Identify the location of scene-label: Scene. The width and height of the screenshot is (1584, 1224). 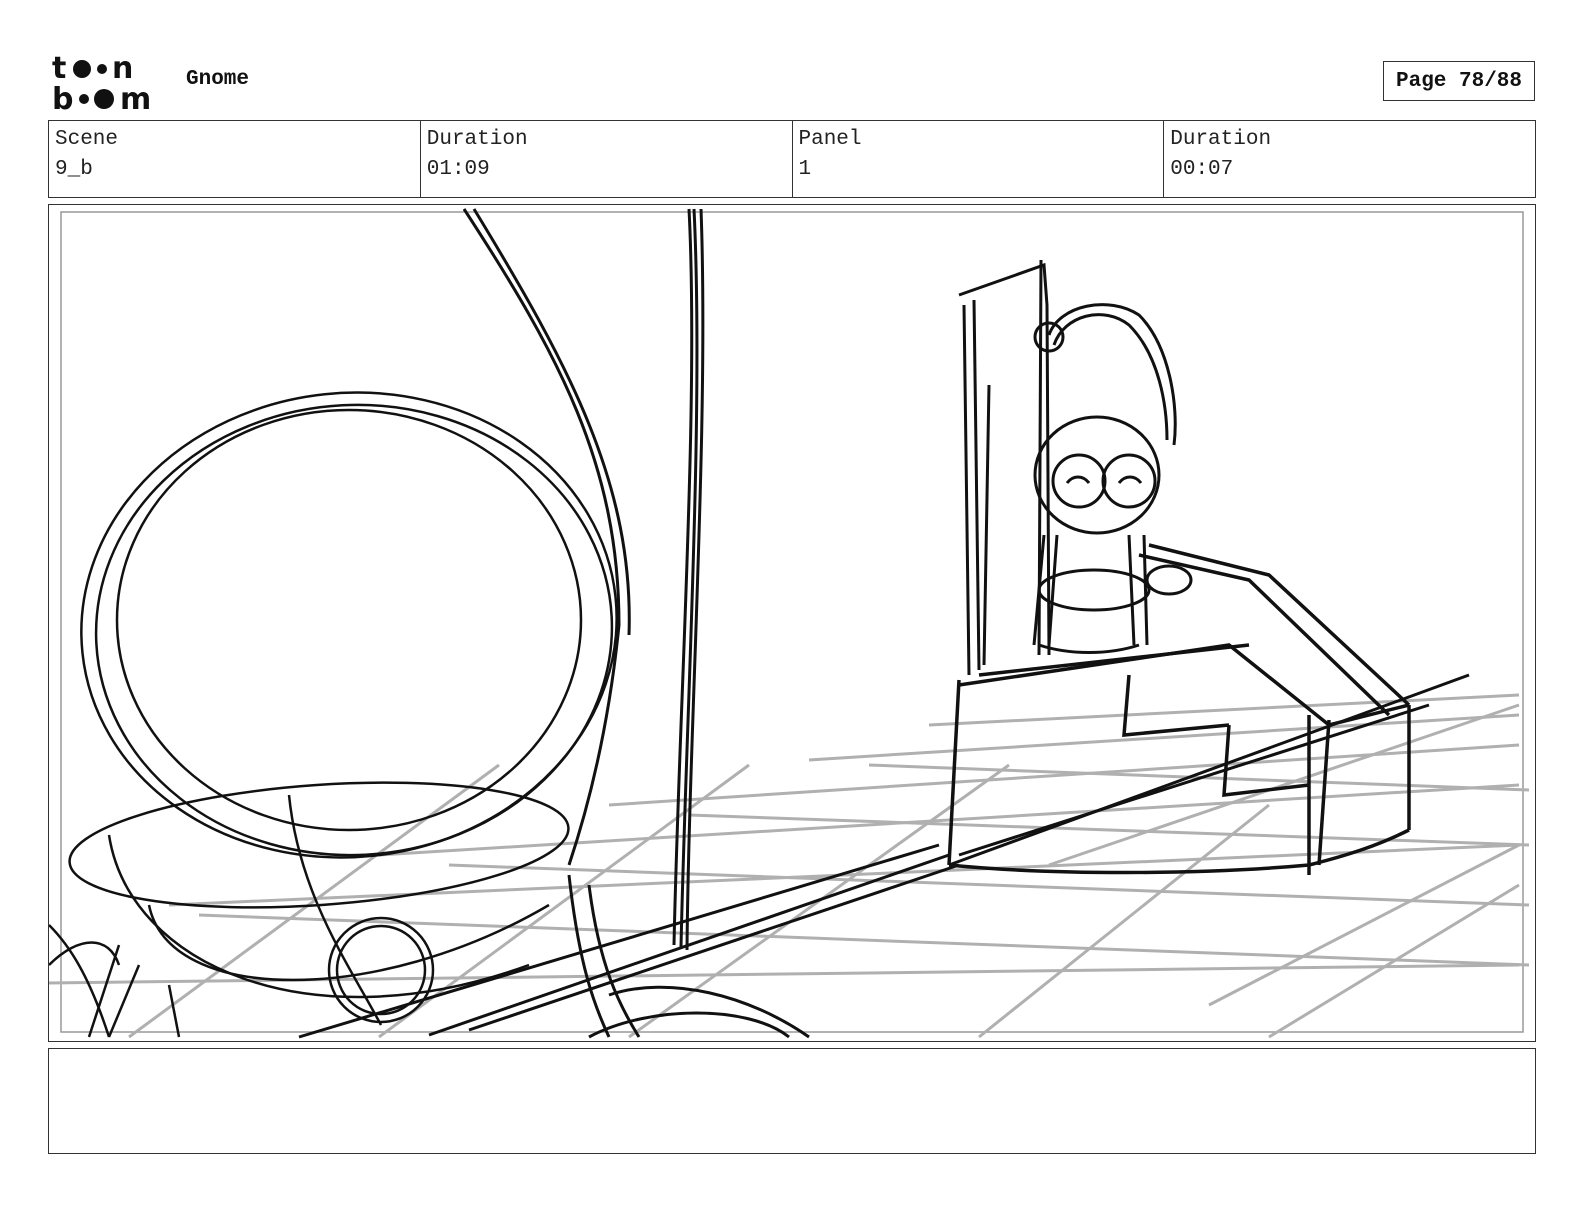
(87, 139).